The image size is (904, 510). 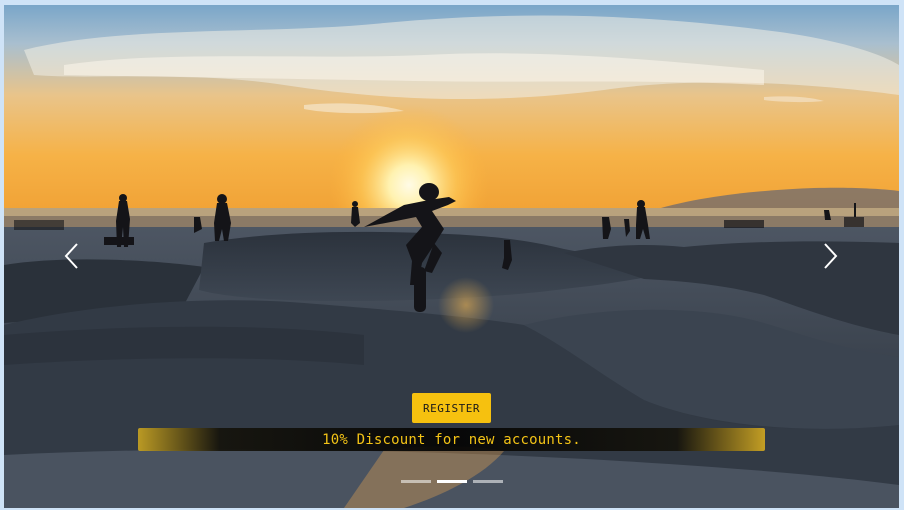 I want to click on chevron-right-icon, so click(x=831, y=256).